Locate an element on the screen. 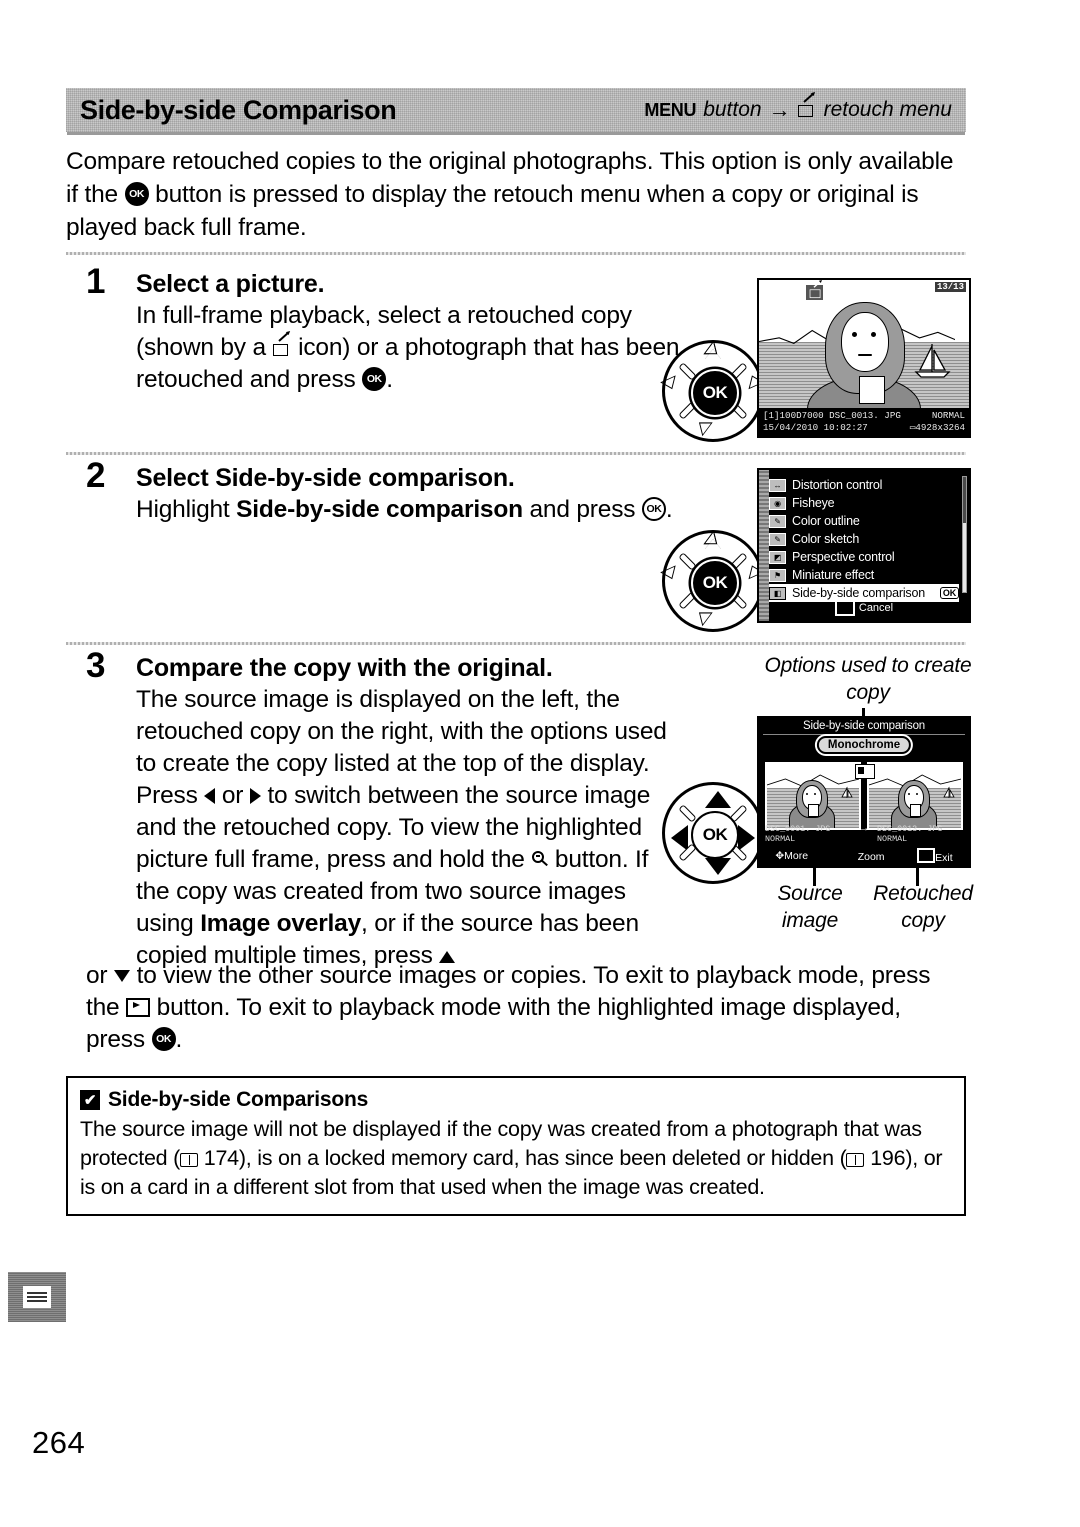 This screenshot has height=1527, width=1080. step-2-body-c: and press is located at coordinates (582, 509).